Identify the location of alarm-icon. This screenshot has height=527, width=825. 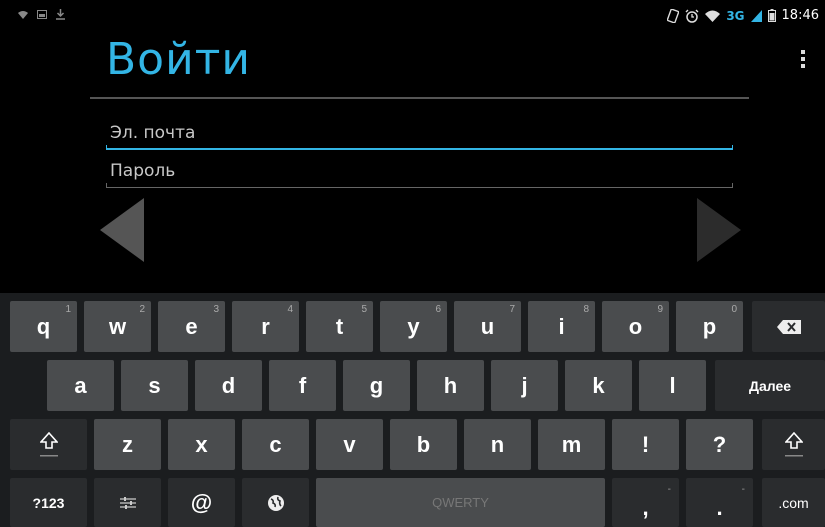
(692, 16).